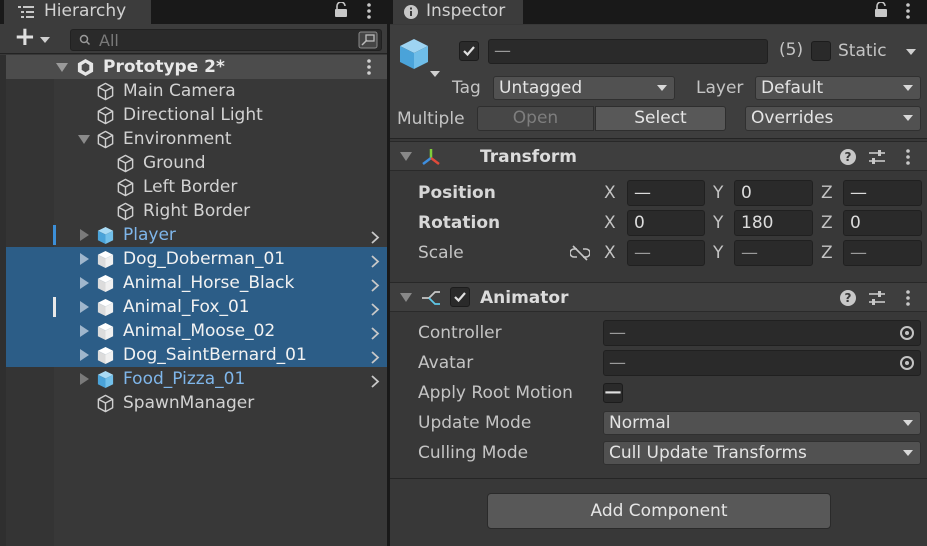  What do you see at coordinates (762, 453) in the screenshot?
I see `culling-mode-dropdown: Cull Update Transforms` at bounding box center [762, 453].